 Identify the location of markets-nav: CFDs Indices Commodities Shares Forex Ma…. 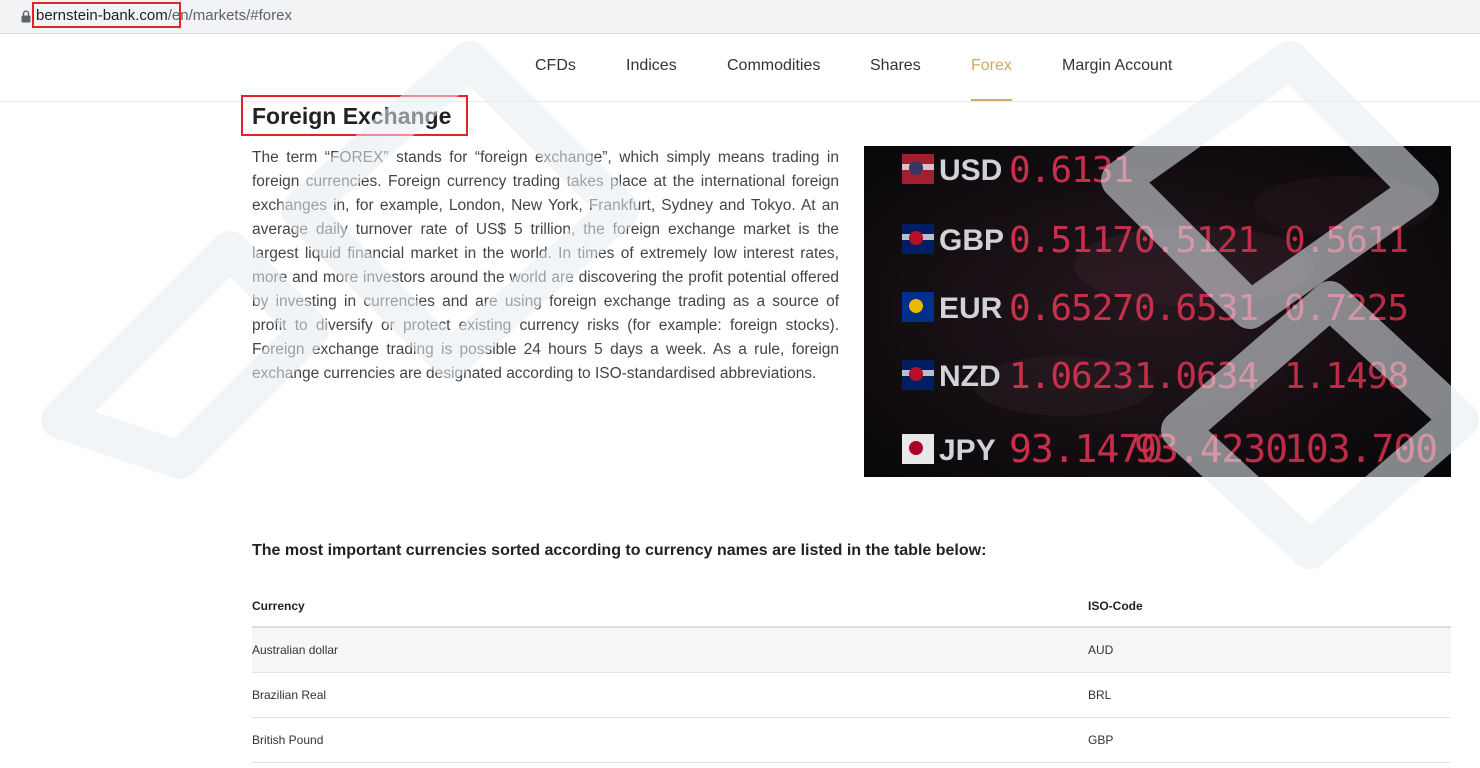
(740, 68).